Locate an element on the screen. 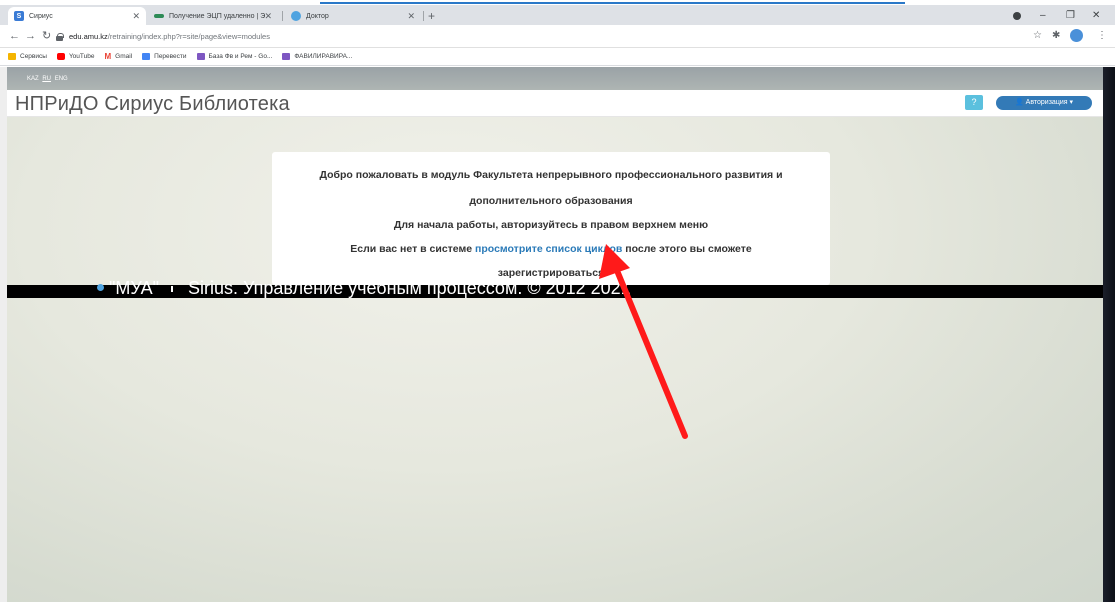  forward-arrow-icon: → is located at coordinates (30, 36).